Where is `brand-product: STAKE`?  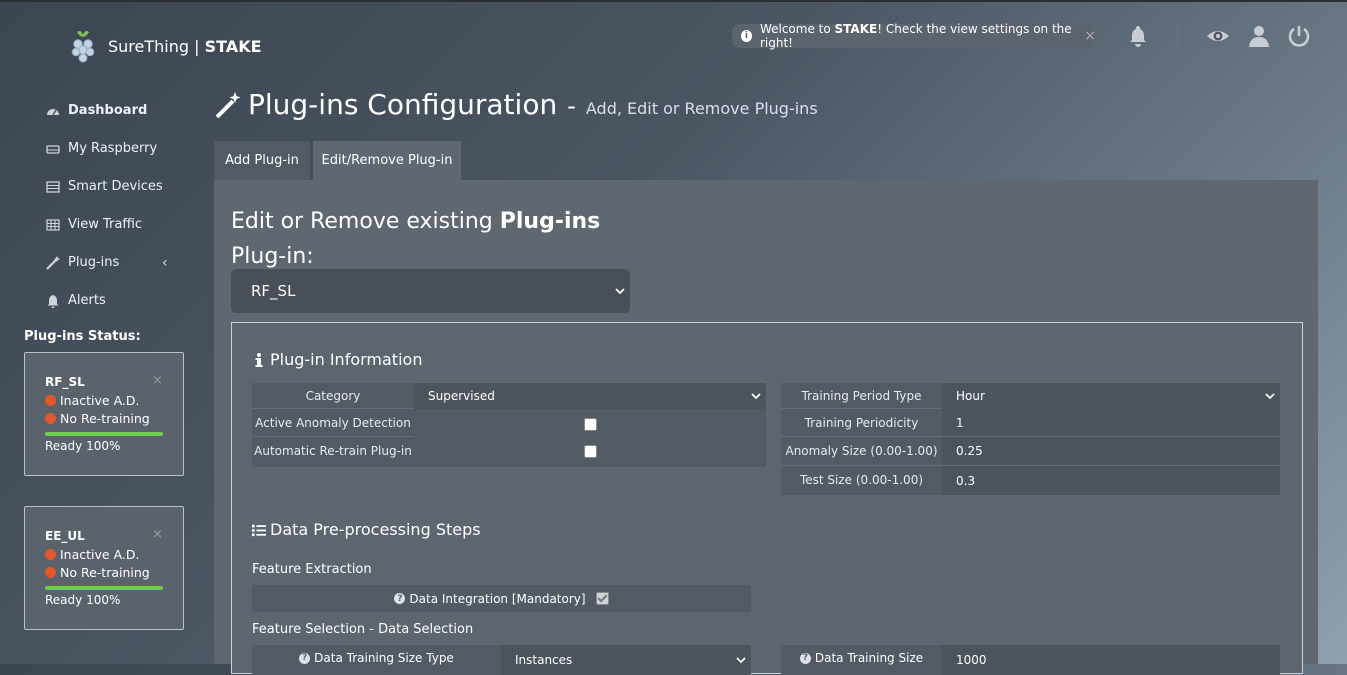
brand-product: STAKE is located at coordinates (233, 46).